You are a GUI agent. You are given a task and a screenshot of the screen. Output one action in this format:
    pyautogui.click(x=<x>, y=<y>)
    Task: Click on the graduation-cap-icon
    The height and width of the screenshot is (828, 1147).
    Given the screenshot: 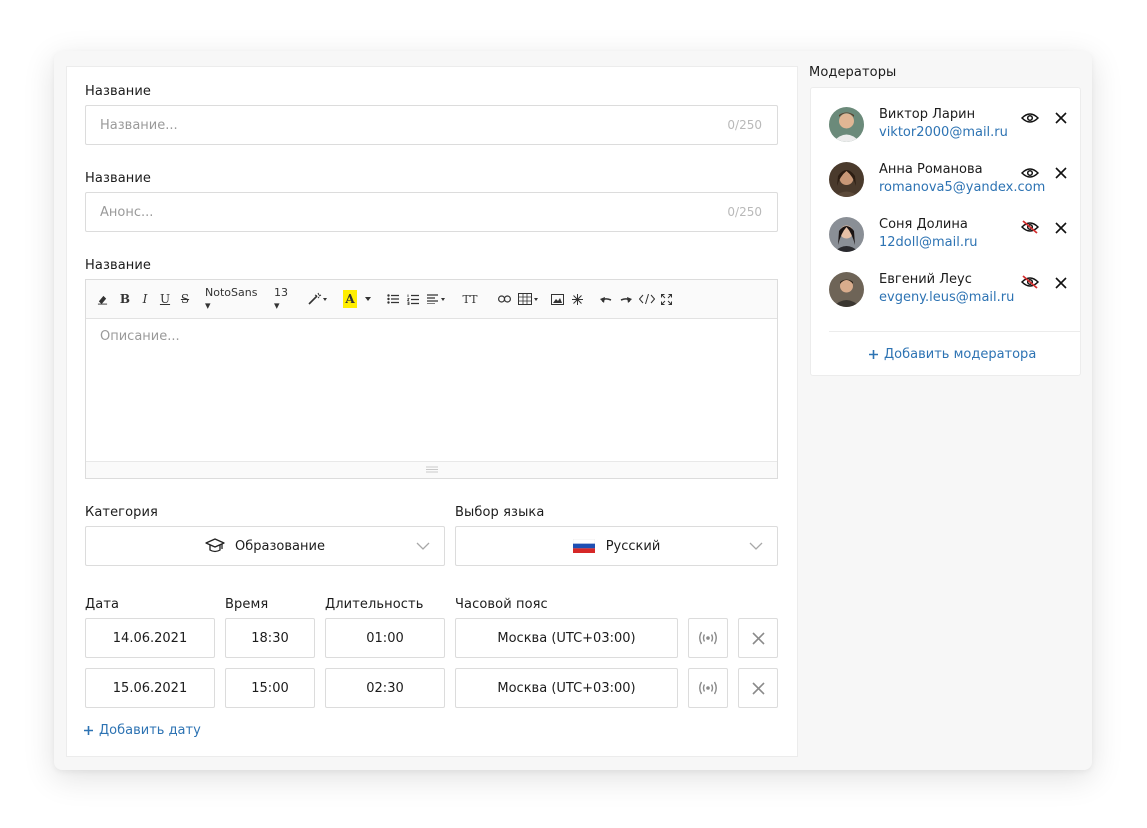 What is the action you would take?
    pyautogui.click(x=215, y=546)
    